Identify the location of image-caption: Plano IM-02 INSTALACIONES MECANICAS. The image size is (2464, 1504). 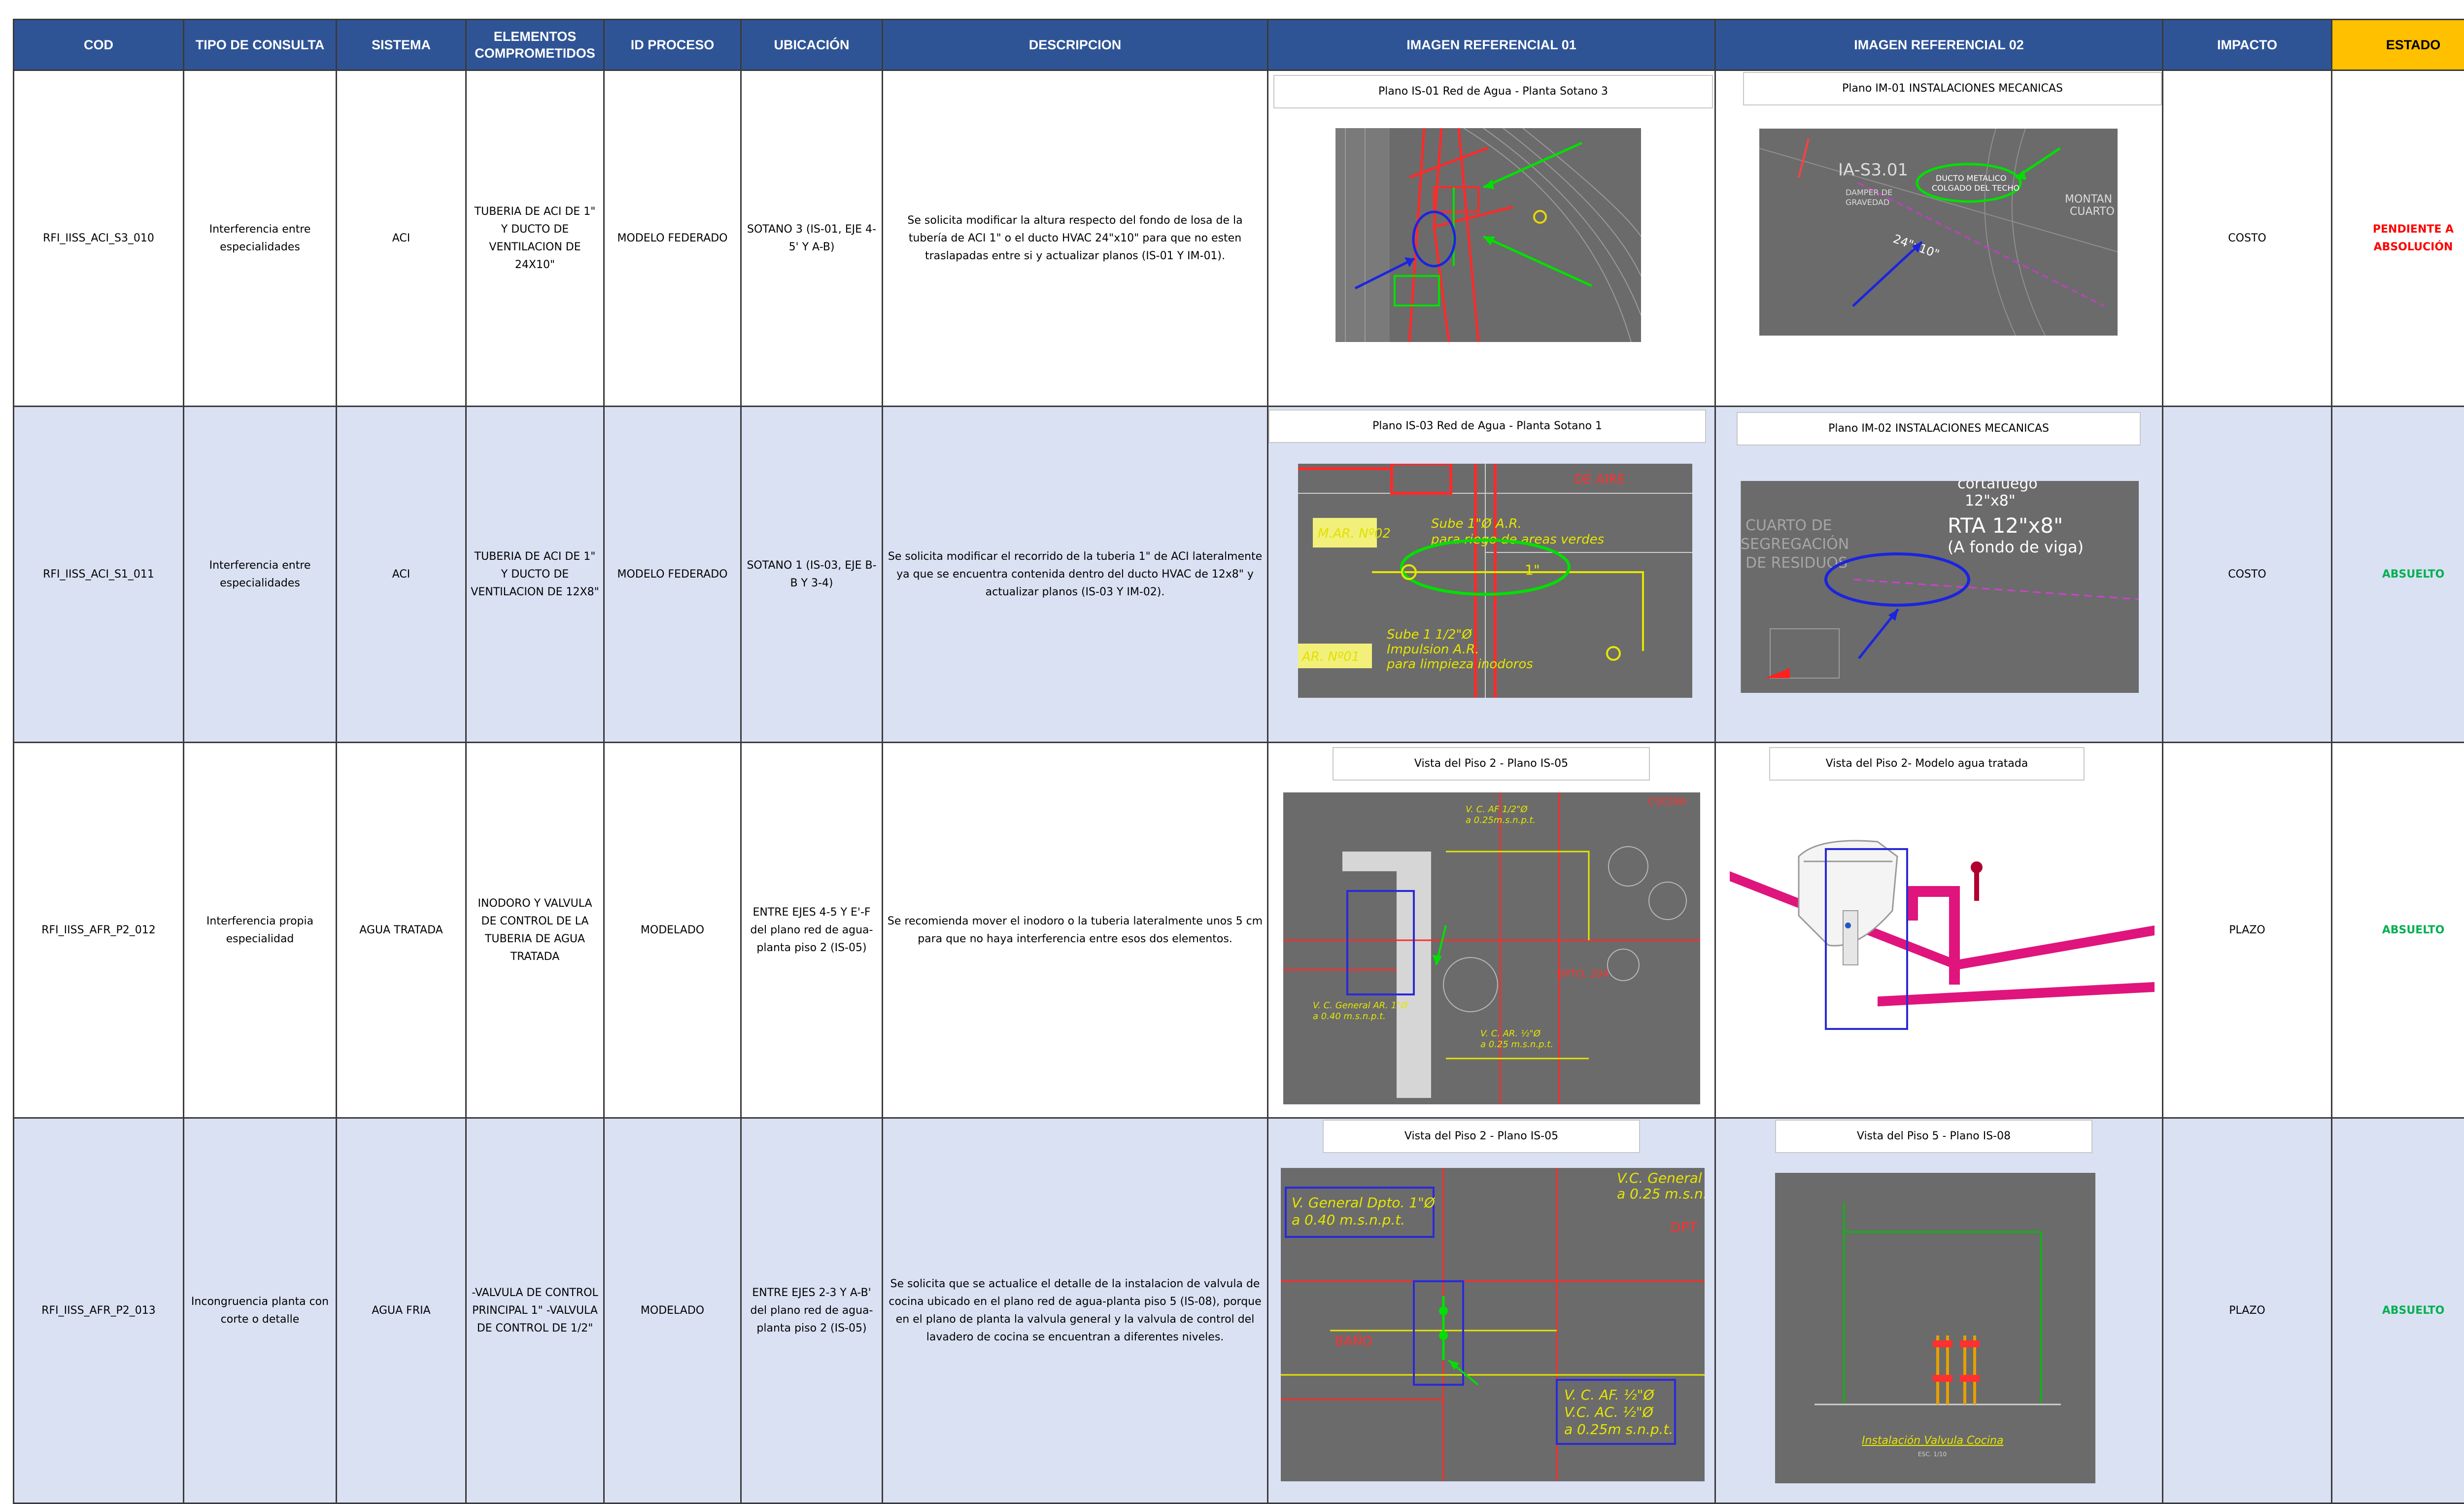
(1939, 428).